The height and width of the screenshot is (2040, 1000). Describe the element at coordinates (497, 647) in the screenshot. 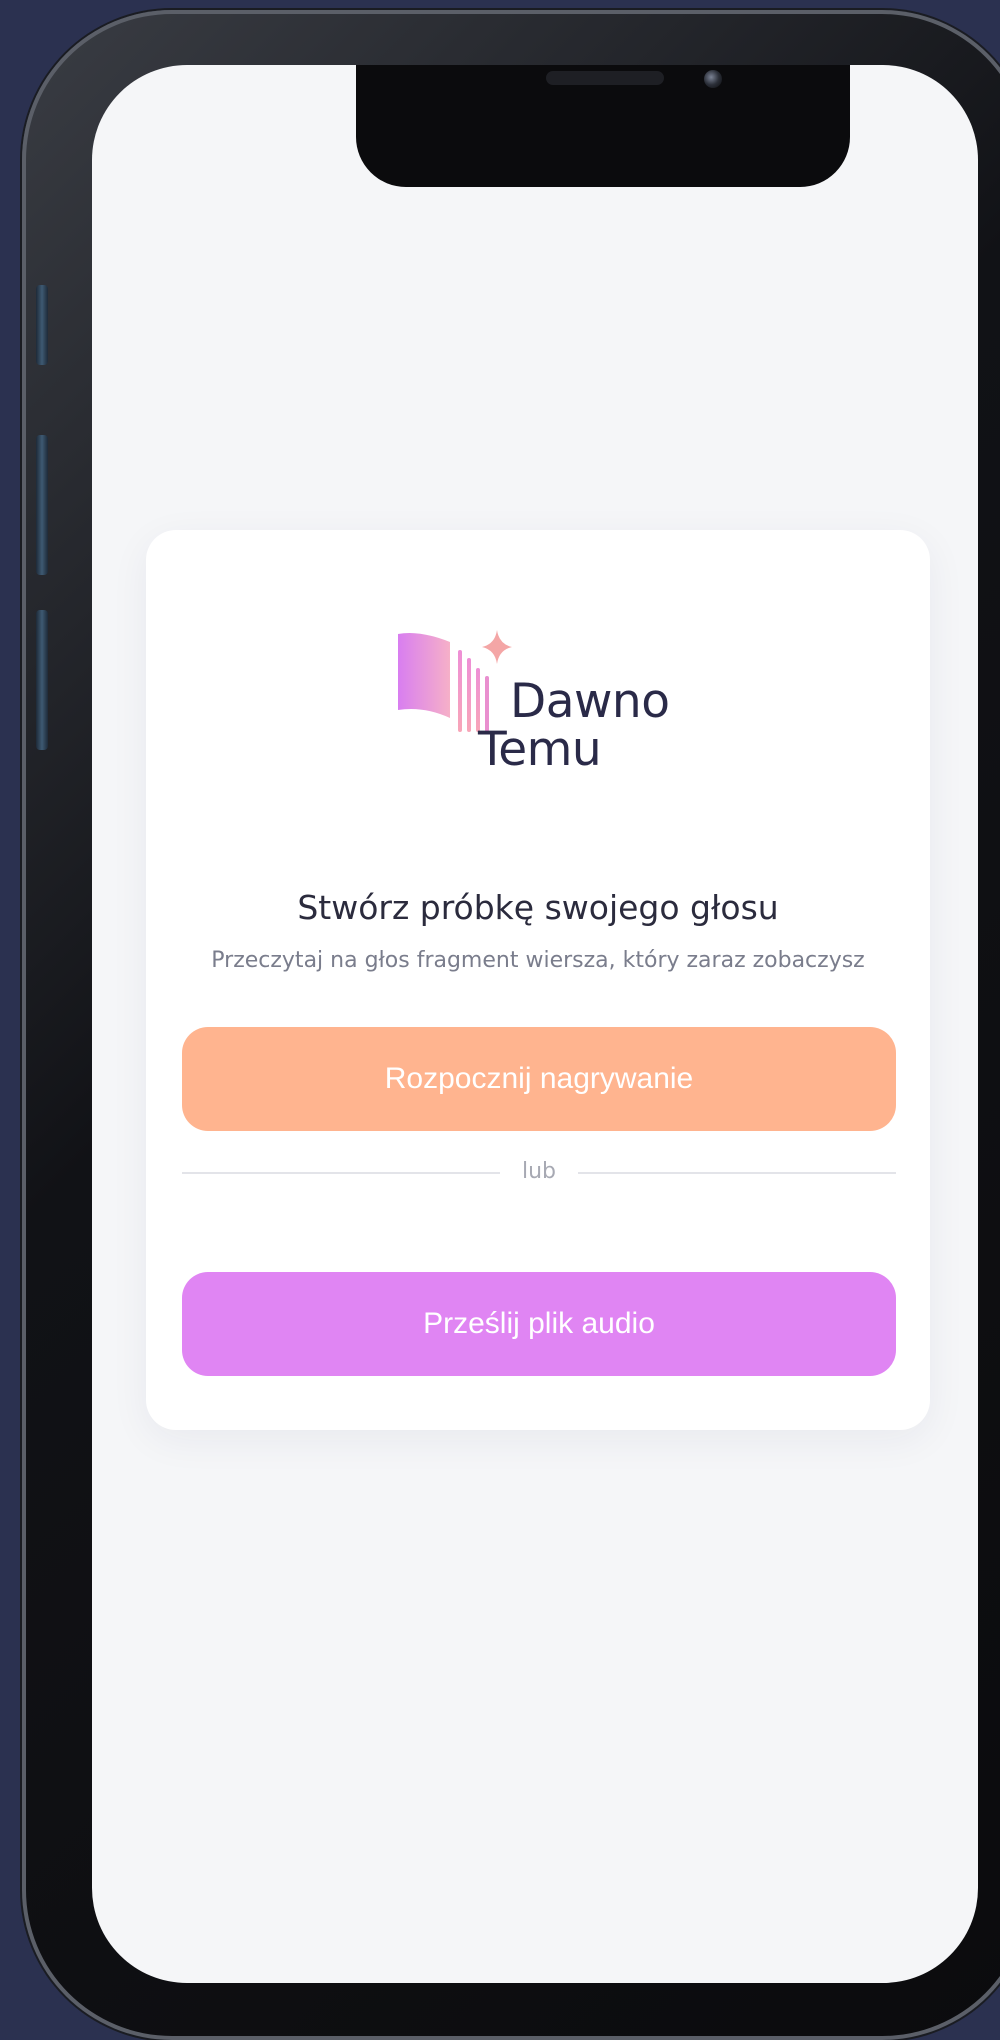

I see `sparkle-icon` at that location.